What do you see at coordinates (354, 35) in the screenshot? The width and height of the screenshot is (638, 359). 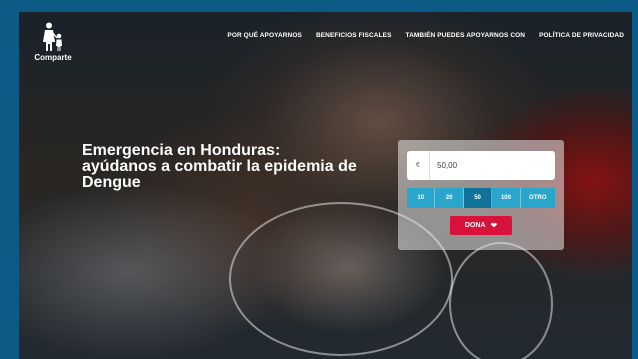 I see `nav-item-beneficios-fiscales: BENEFICIOS FISCALES` at bounding box center [354, 35].